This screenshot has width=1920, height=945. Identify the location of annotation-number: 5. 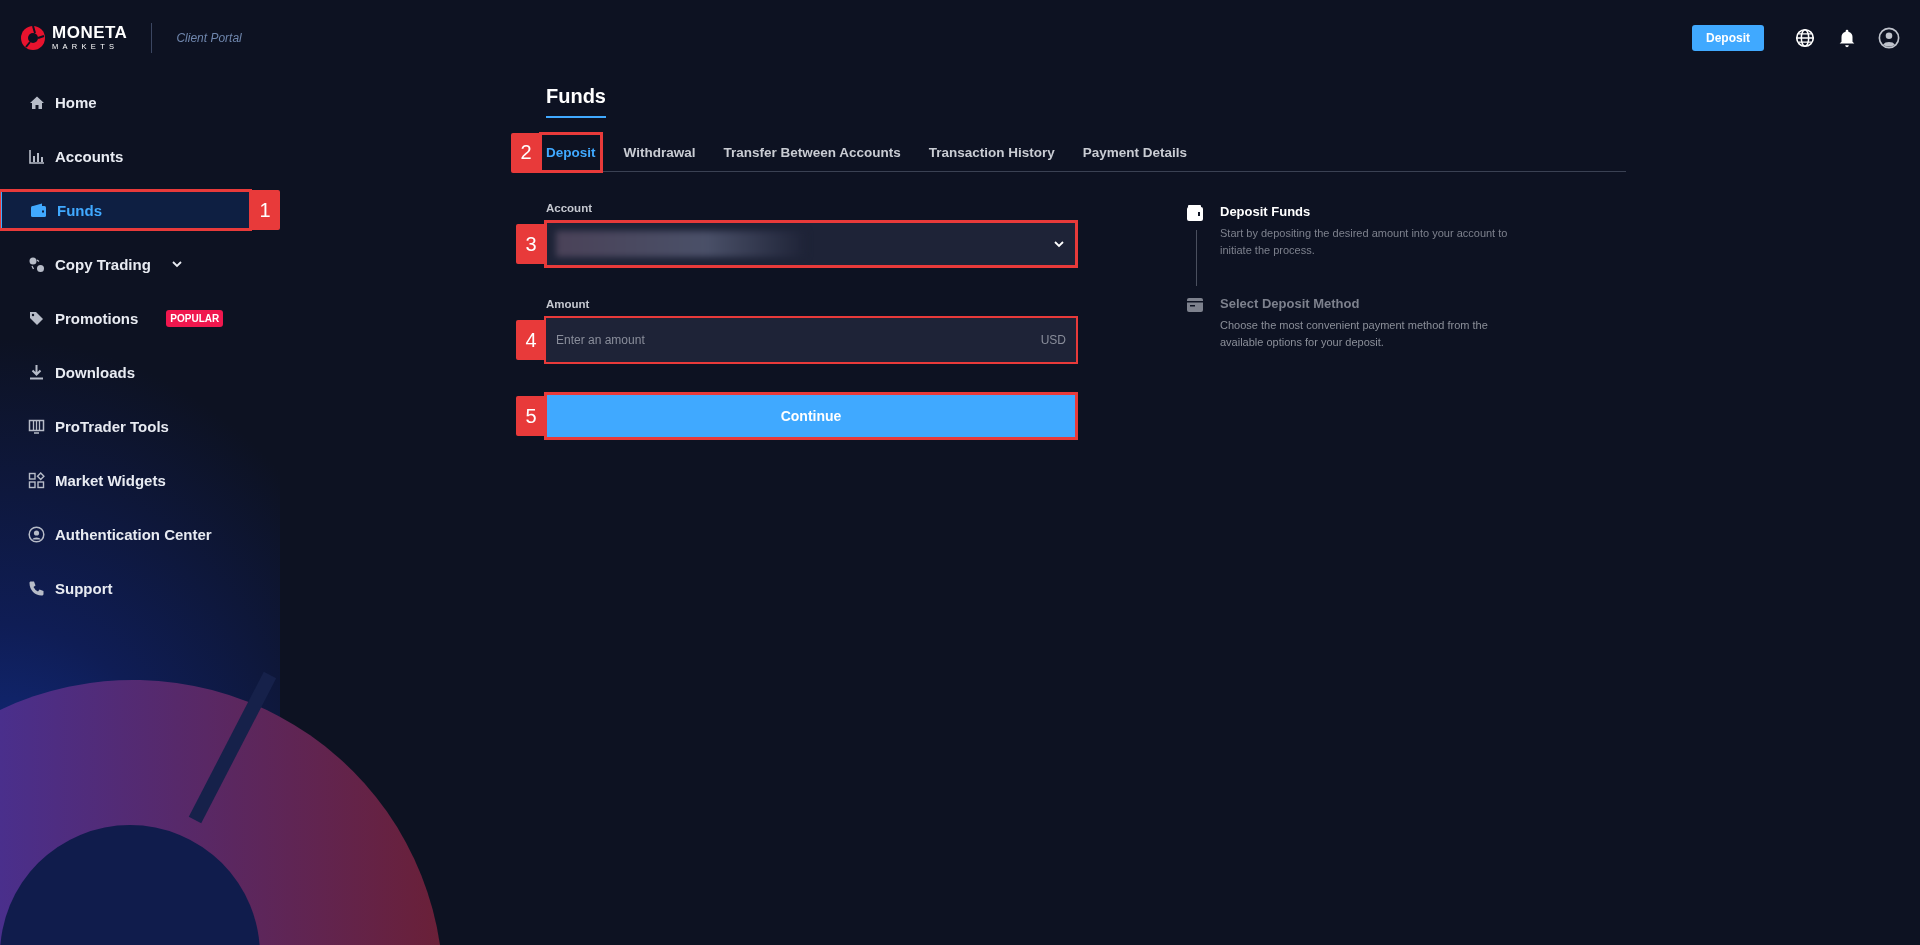
(531, 416).